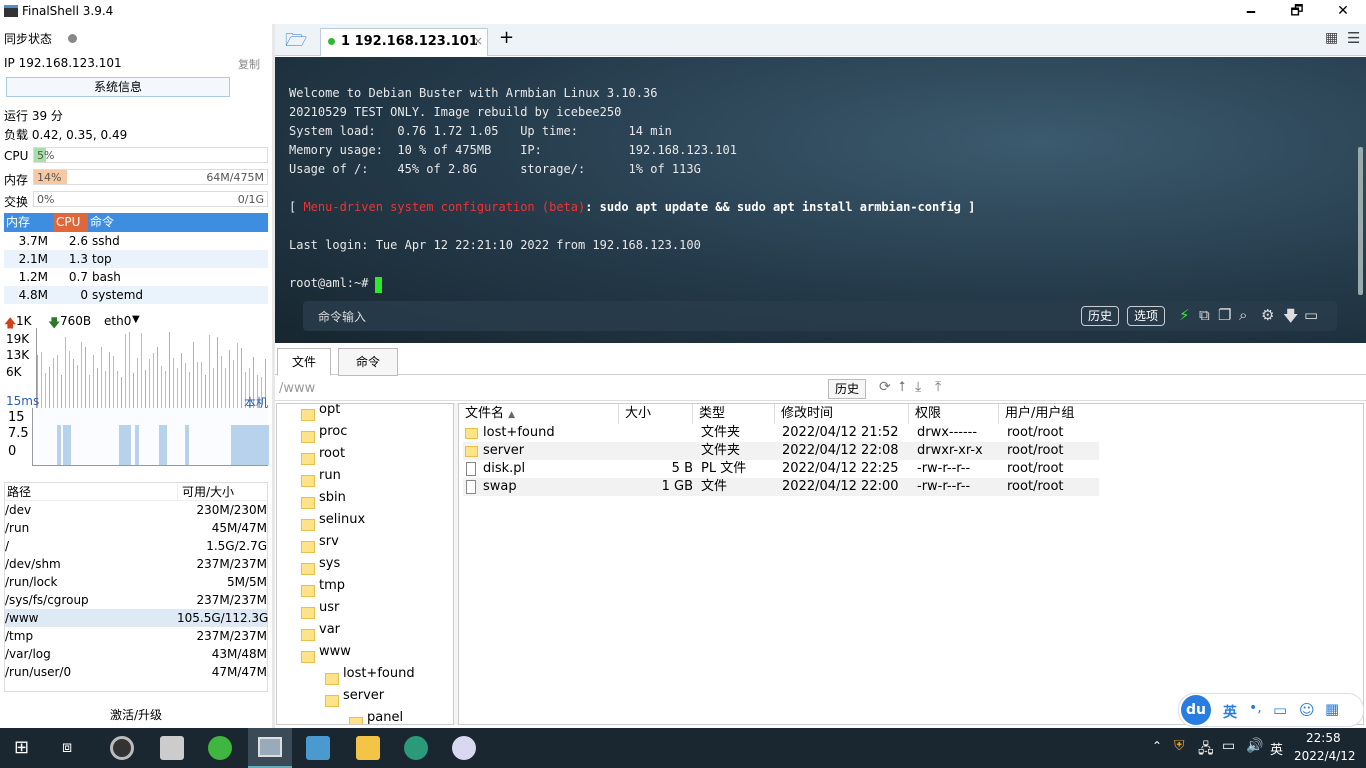 This screenshot has width=1366, height=768. Describe the element at coordinates (1323, 738) in the screenshot. I see `clock-time: 22:58` at that location.